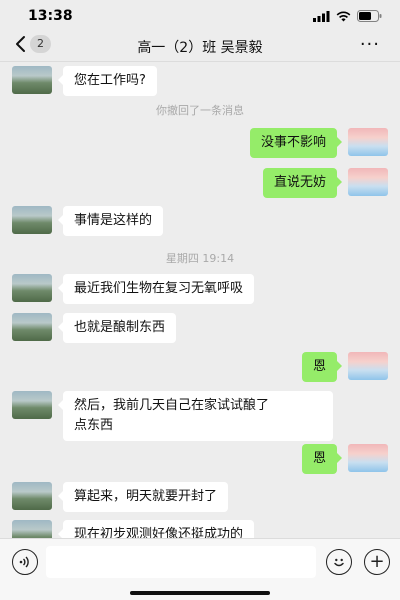 Image resolution: width=400 pixels, height=600 pixels. I want to click on message-bubble: 最近我们生物在复习无氧呼吸, so click(156, 289).